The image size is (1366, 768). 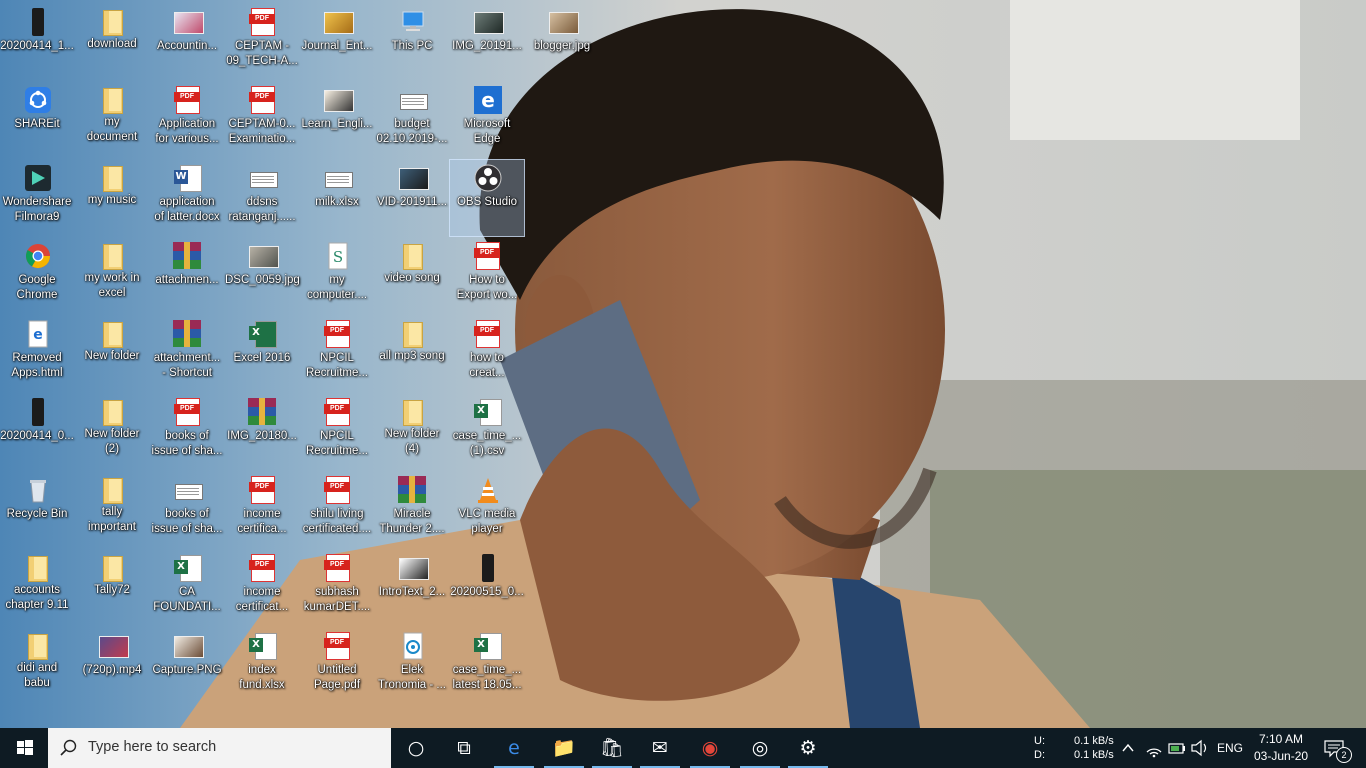 I want to click on desktop-icon-wondershare-filmora9: Wondershare Filmora9, so click(x=37, y=198).